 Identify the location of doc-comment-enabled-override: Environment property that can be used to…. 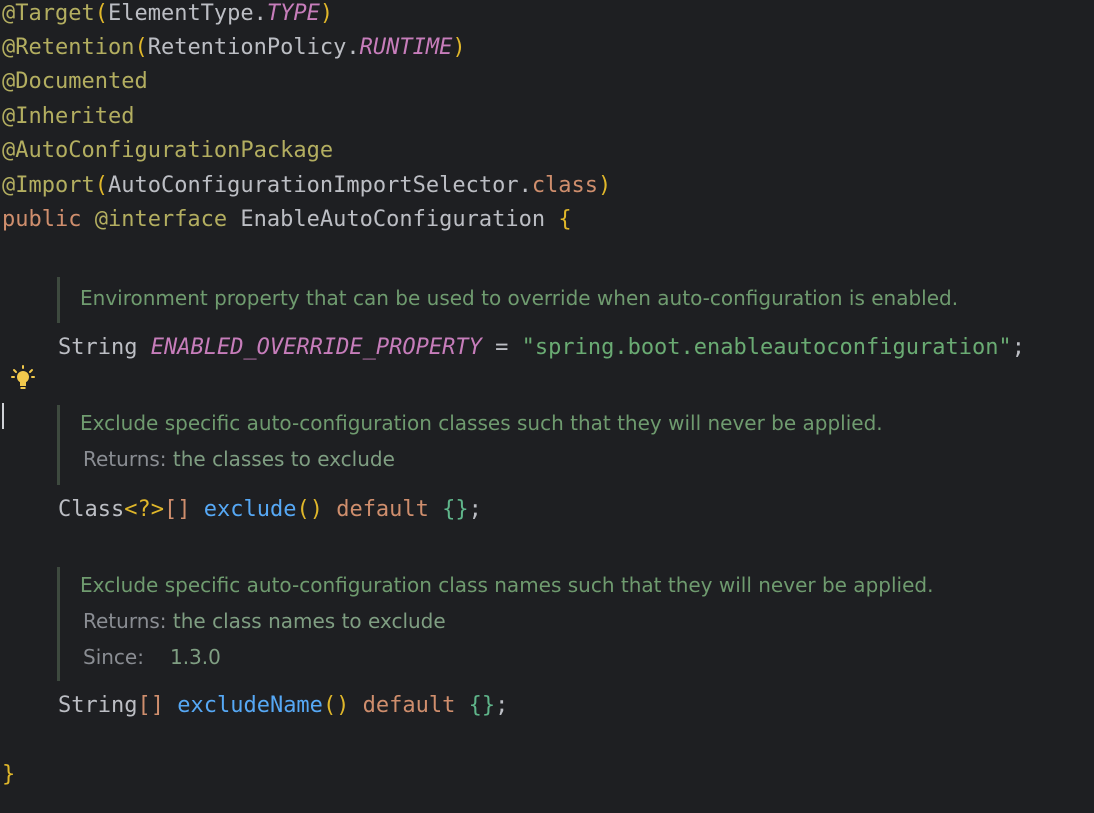
(507, 300).